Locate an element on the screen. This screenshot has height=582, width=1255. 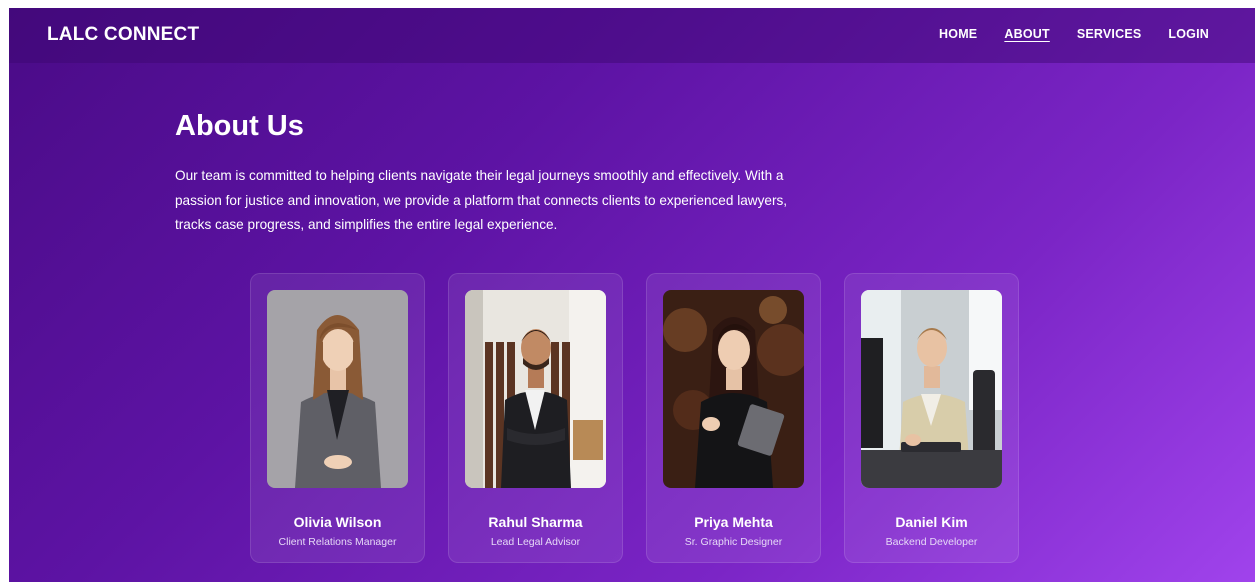
team-member-name: Priya Mehta is located at coordinates (733, 522).